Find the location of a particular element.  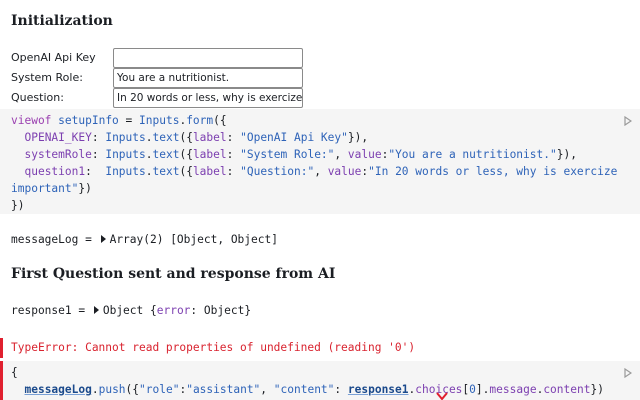

code-token: push is located at coordinates (112, 389).